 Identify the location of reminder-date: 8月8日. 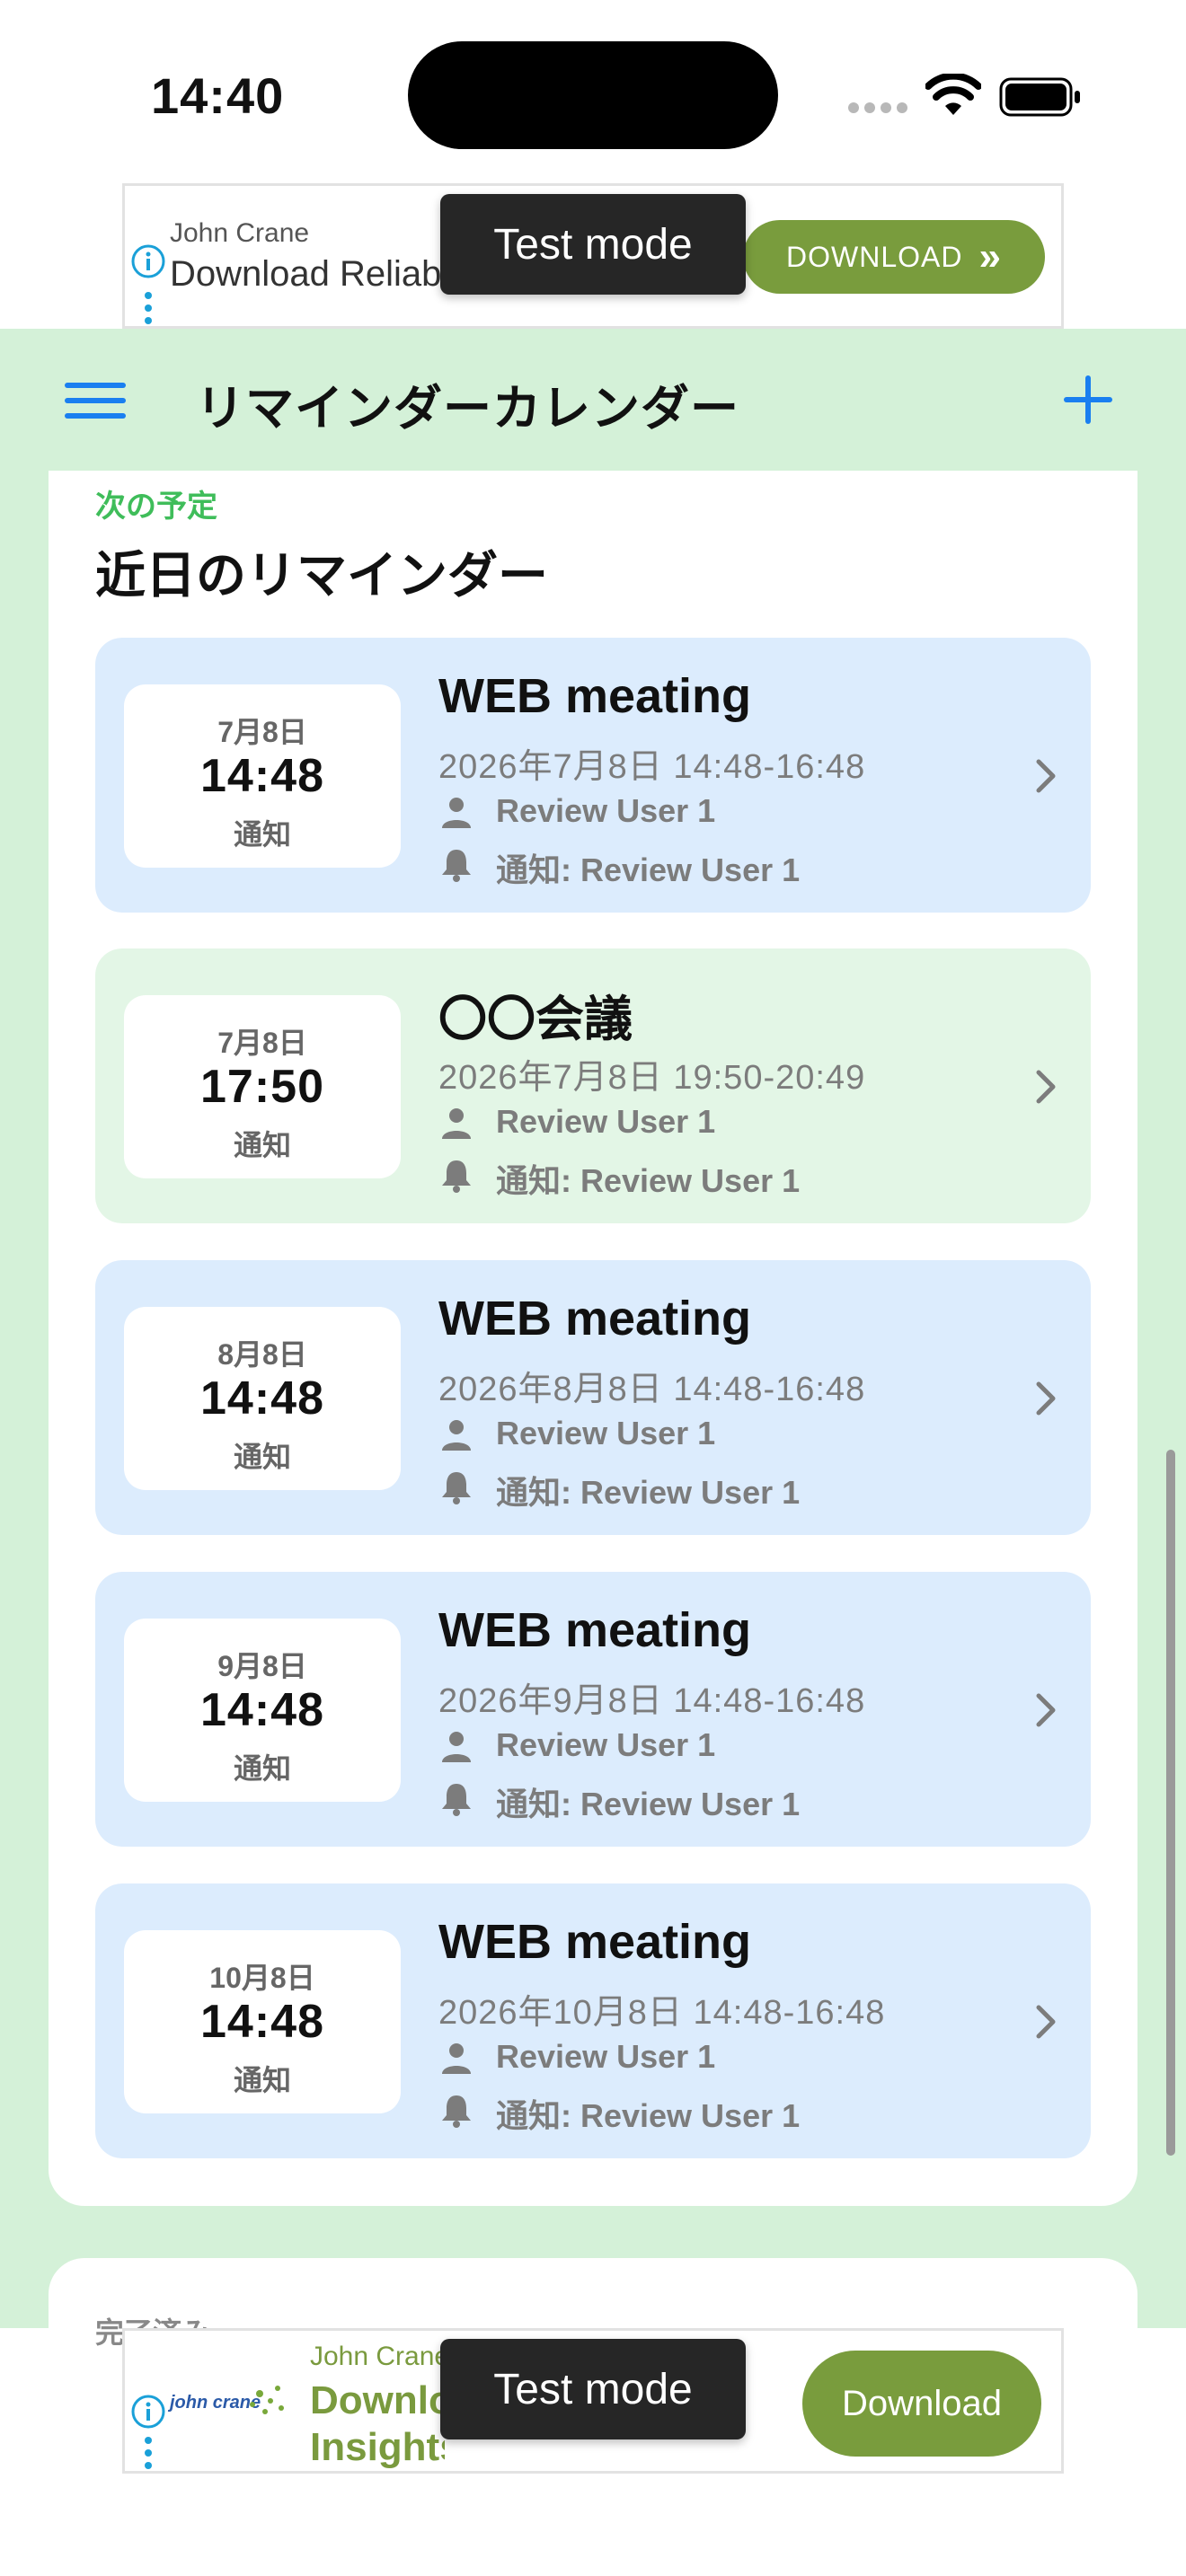
(262, 1354).